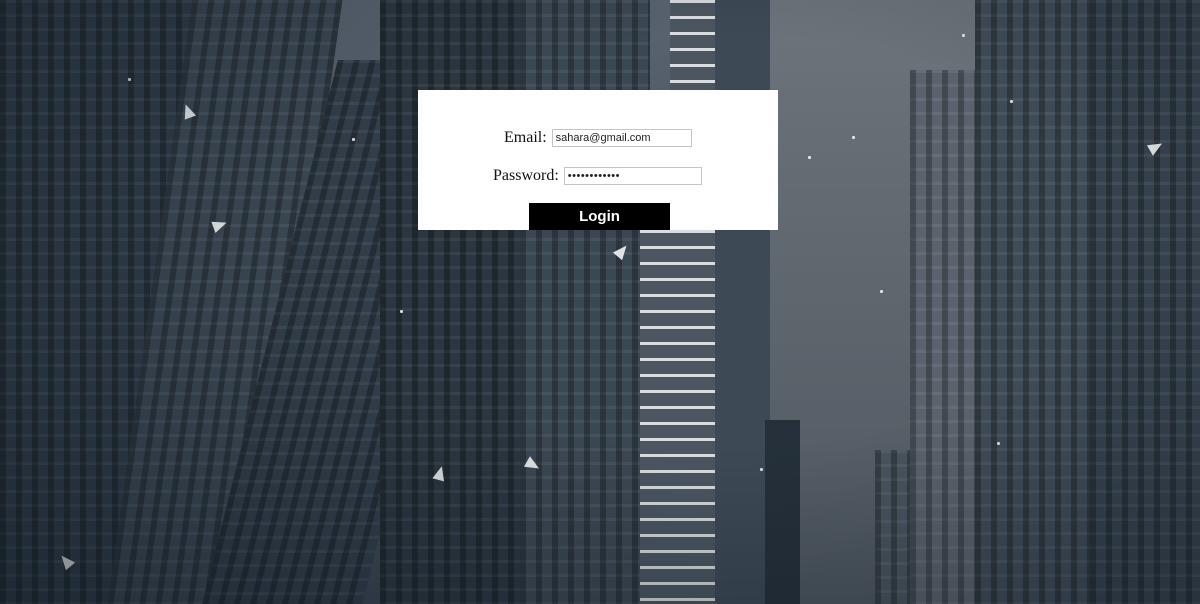  I want to click on email-input, so click(621, 138).